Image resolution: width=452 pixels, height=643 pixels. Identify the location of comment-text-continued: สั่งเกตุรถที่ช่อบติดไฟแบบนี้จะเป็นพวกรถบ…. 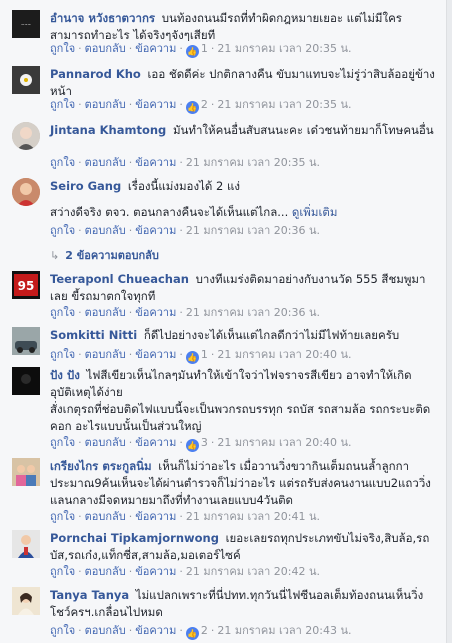
(240, 417).